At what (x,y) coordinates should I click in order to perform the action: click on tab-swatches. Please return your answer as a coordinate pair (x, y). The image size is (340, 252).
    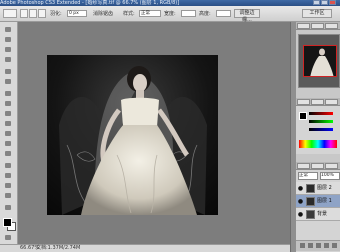
    Looking at the image, I should click on (317, 102).